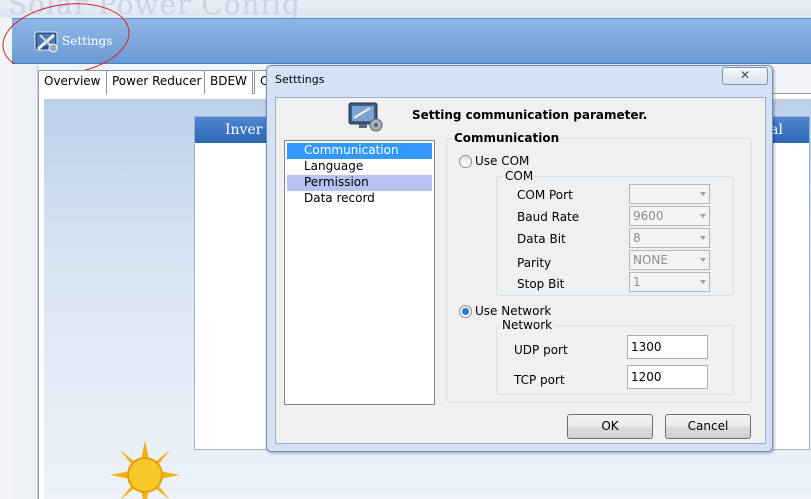  What do you see at coordinates (548, 217) in the screenshot?
I see `baud-rate-label: Baud Rate` at bounding box center [548, 217].